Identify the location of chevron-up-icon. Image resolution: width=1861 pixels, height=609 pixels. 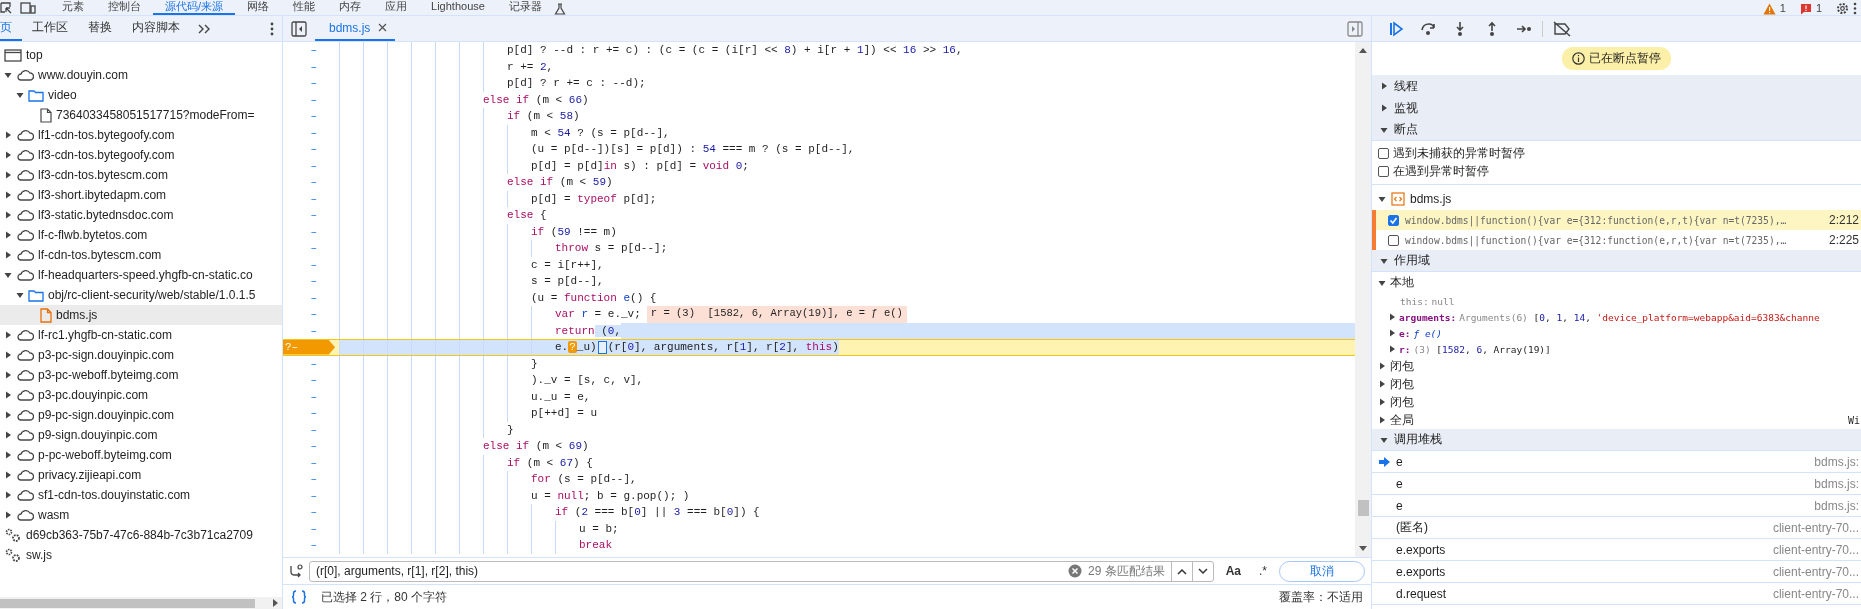
(1181, 571).